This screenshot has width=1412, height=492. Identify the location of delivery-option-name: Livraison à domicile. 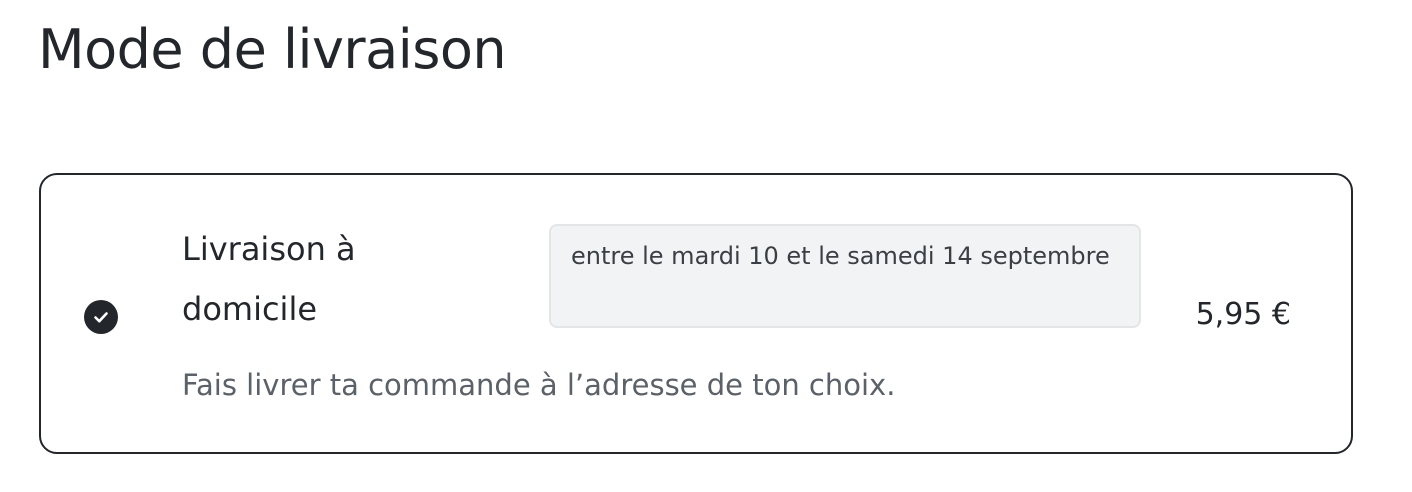
(269, 279).